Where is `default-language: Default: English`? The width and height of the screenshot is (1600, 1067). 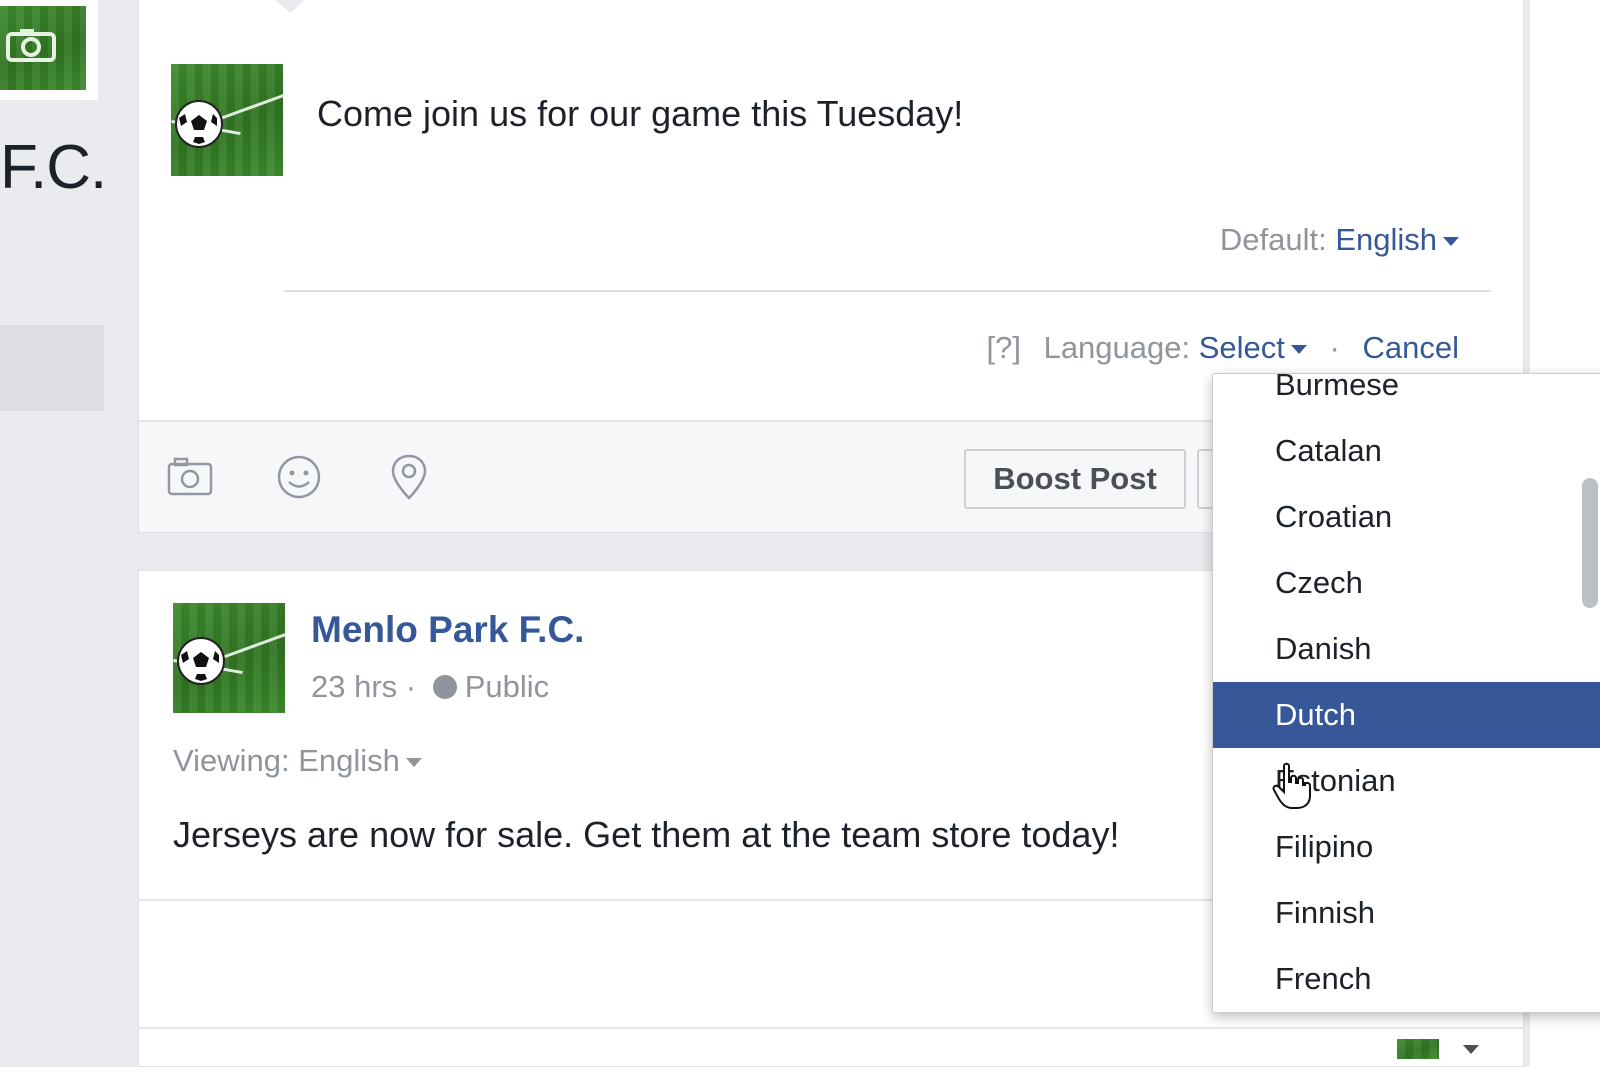
default-language: Default: English is located at coordinates (1339, 240).